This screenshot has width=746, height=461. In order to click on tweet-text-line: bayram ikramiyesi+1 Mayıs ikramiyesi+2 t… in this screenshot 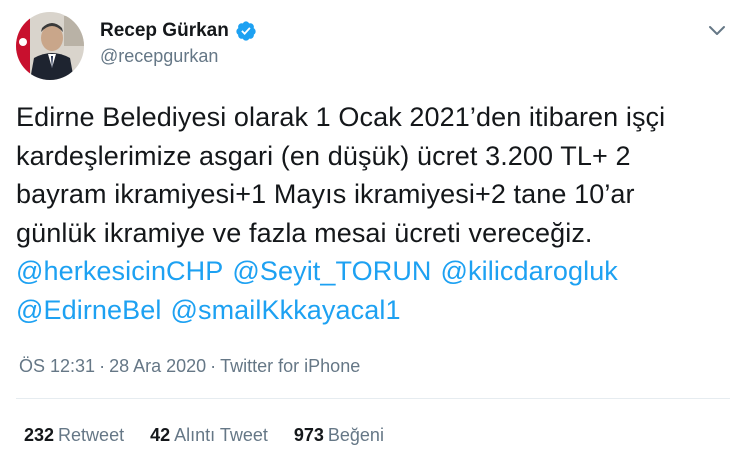, I will do `click(325, 194)`.